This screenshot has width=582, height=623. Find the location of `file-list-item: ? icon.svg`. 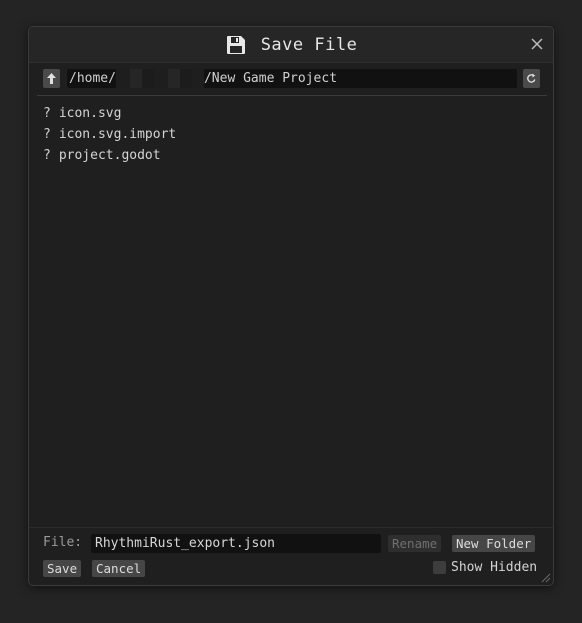

file-list-item: ? icon.svg is located at coordinates (291, 113).